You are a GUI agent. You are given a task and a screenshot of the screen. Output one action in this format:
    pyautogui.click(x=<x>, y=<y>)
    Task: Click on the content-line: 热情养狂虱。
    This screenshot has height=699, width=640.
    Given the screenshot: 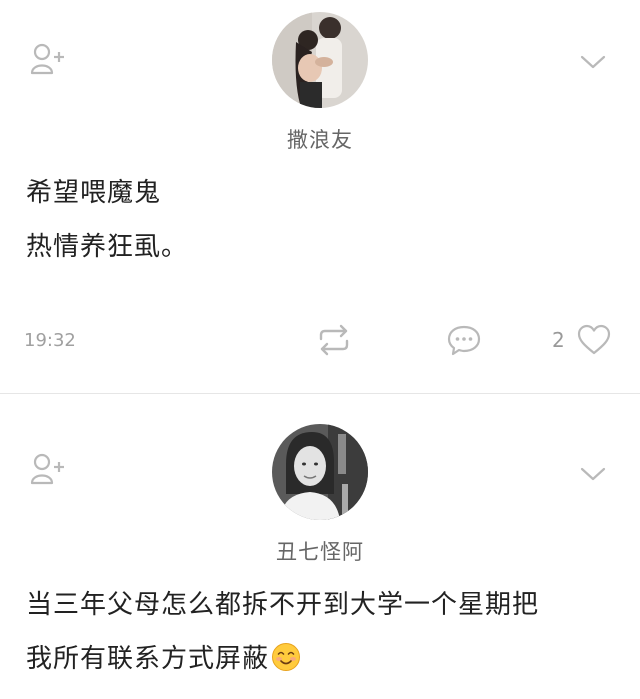 What is the action you would take?
    pyautogui.click(x=107, y=247)
    